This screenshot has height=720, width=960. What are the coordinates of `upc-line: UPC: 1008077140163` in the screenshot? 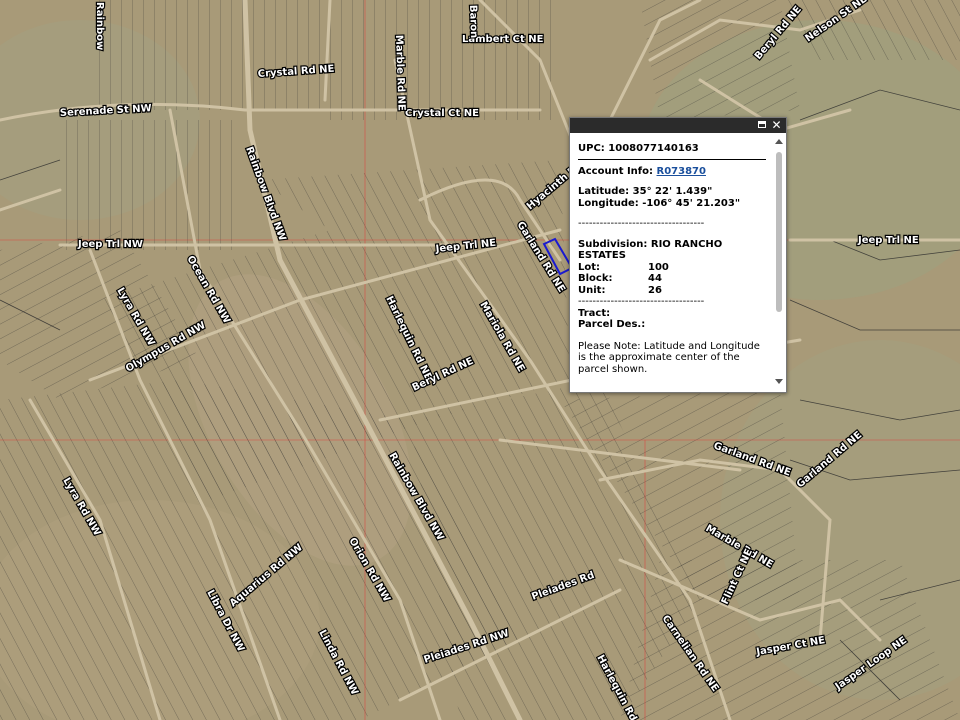 It's located at (672, 149).